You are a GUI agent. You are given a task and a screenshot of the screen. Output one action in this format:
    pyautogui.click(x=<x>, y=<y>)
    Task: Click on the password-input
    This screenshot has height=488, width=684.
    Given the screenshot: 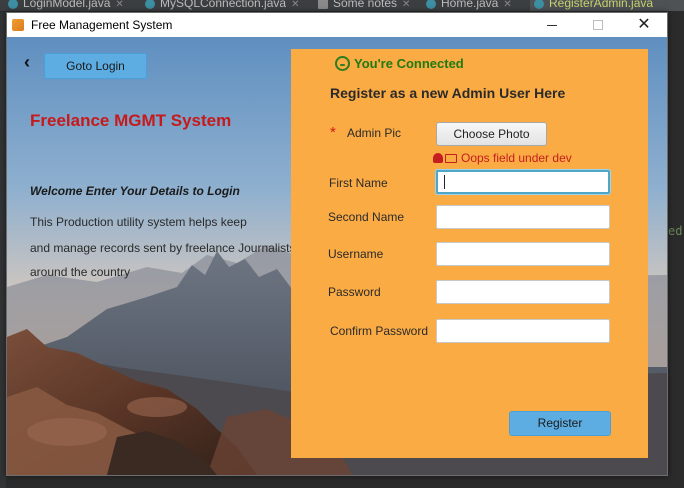 What is the action you would take?
    pyautogui.click(x=523, y=292)
    